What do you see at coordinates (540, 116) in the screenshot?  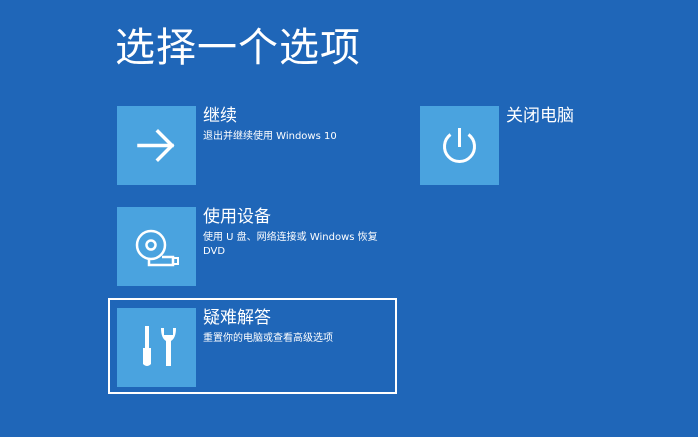 I see `shutdown-title: 关闭电脑` at bounding box center [540, 116].